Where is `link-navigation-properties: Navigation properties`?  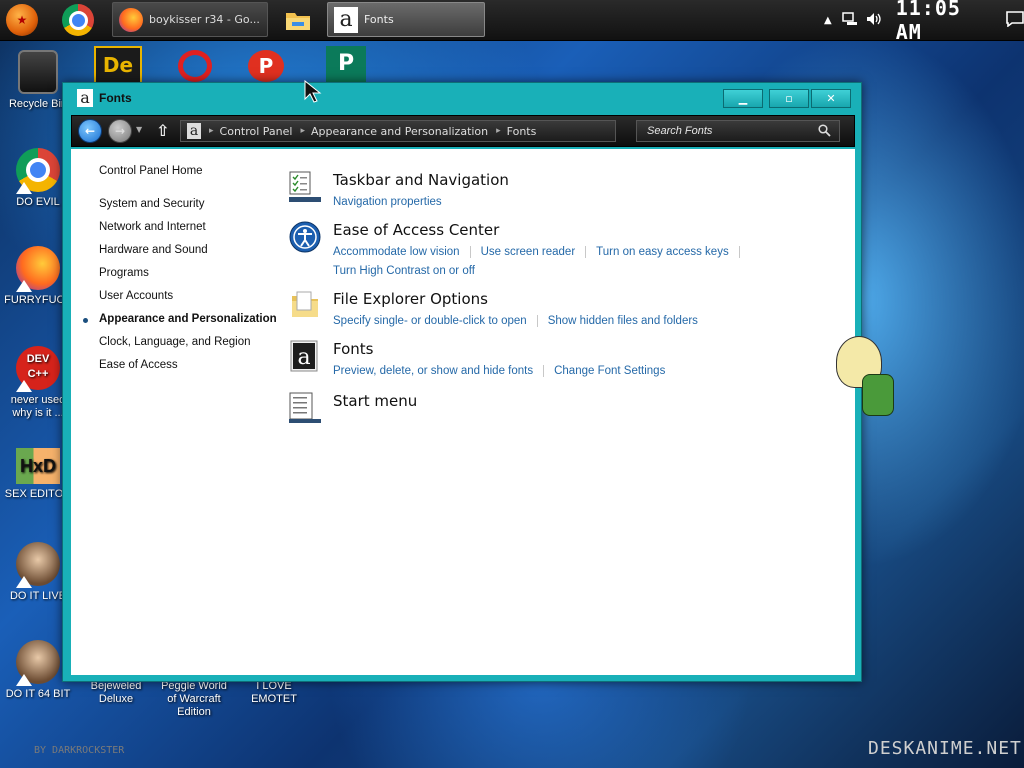 link-navigation-properties: Navigation properties is located at coordinates (387, 202).